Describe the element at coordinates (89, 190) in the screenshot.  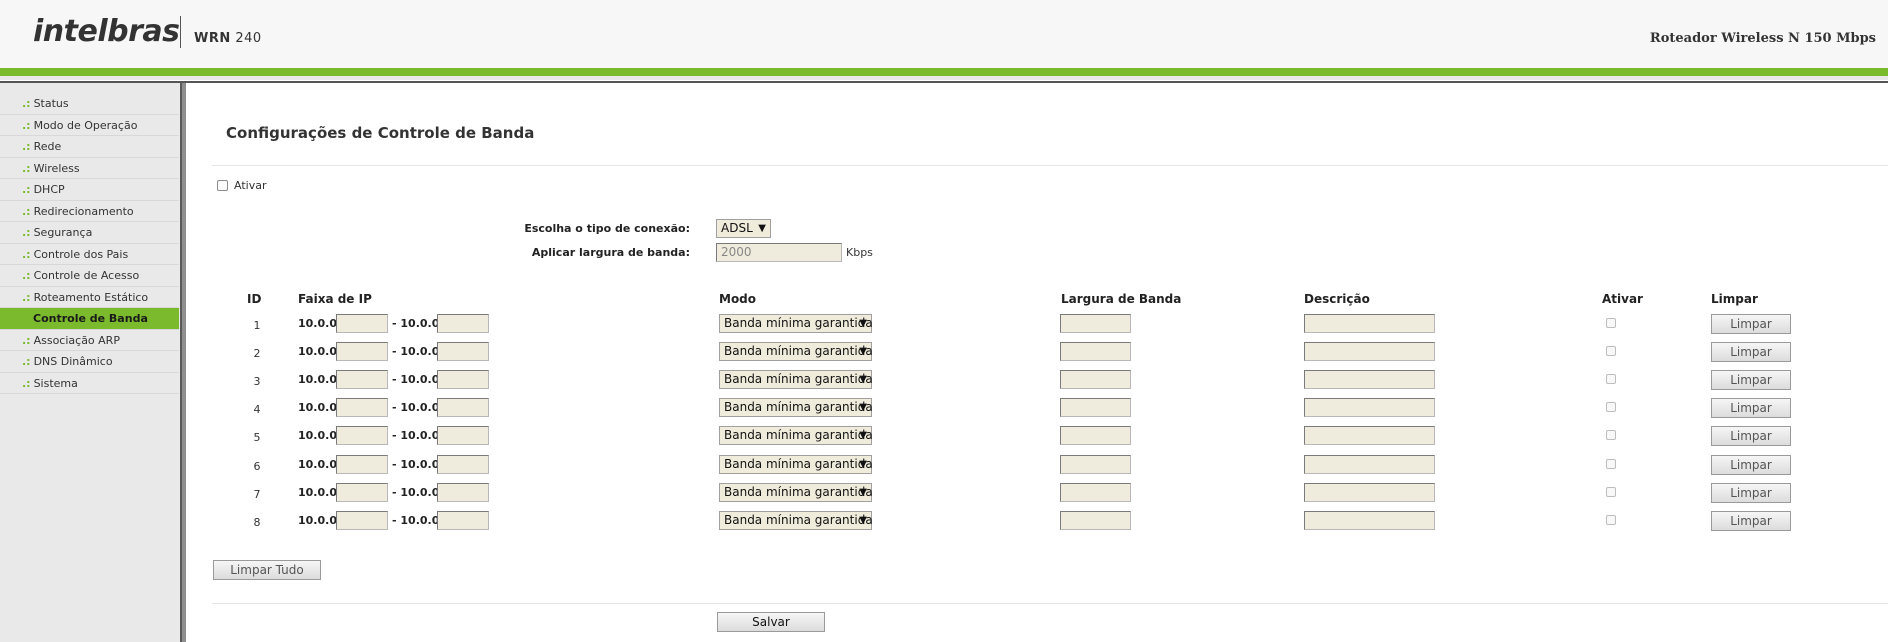
I see `sidebar-item-4: .: DHCP` at that location.